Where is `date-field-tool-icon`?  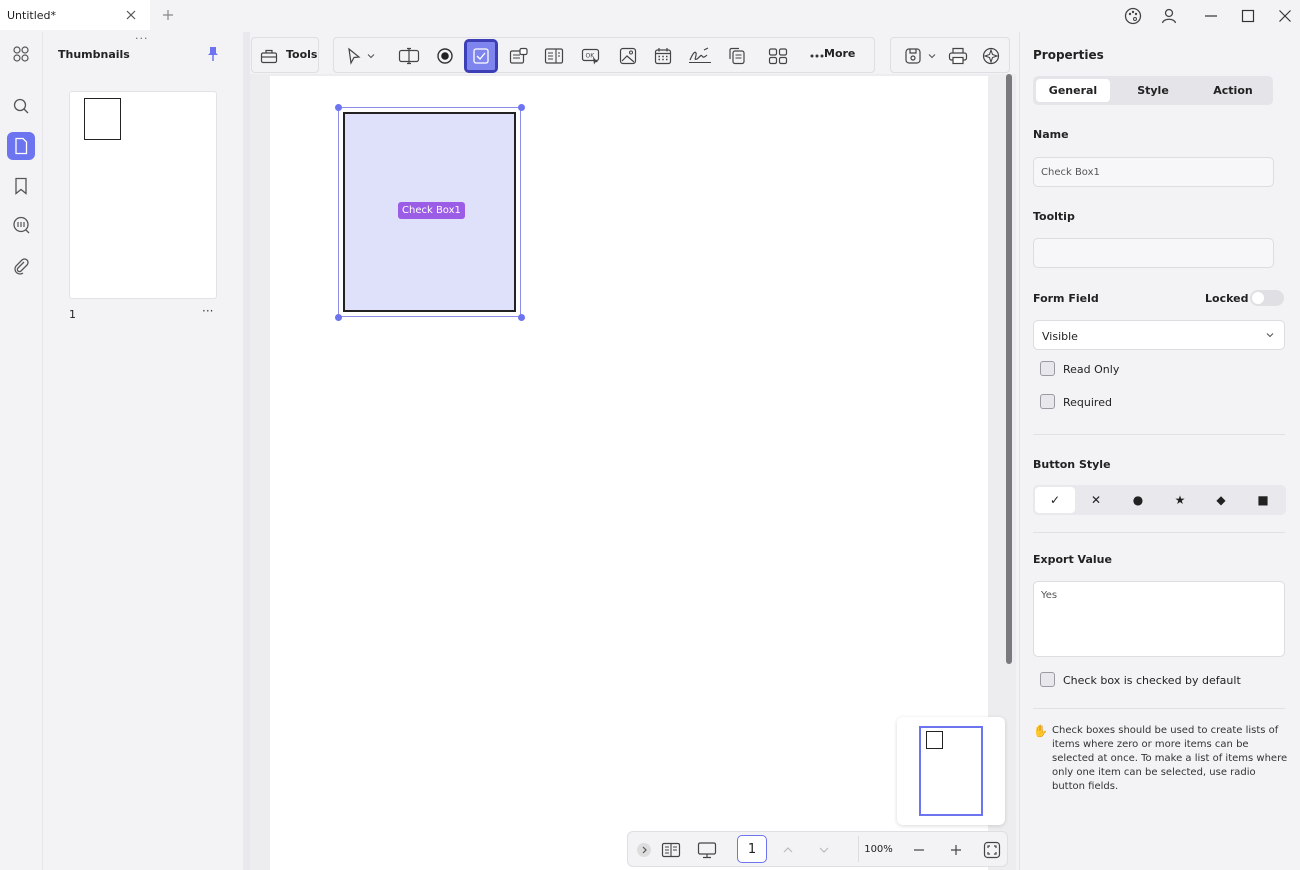
date-field-tool-icon is located at coordinates (663, 56).